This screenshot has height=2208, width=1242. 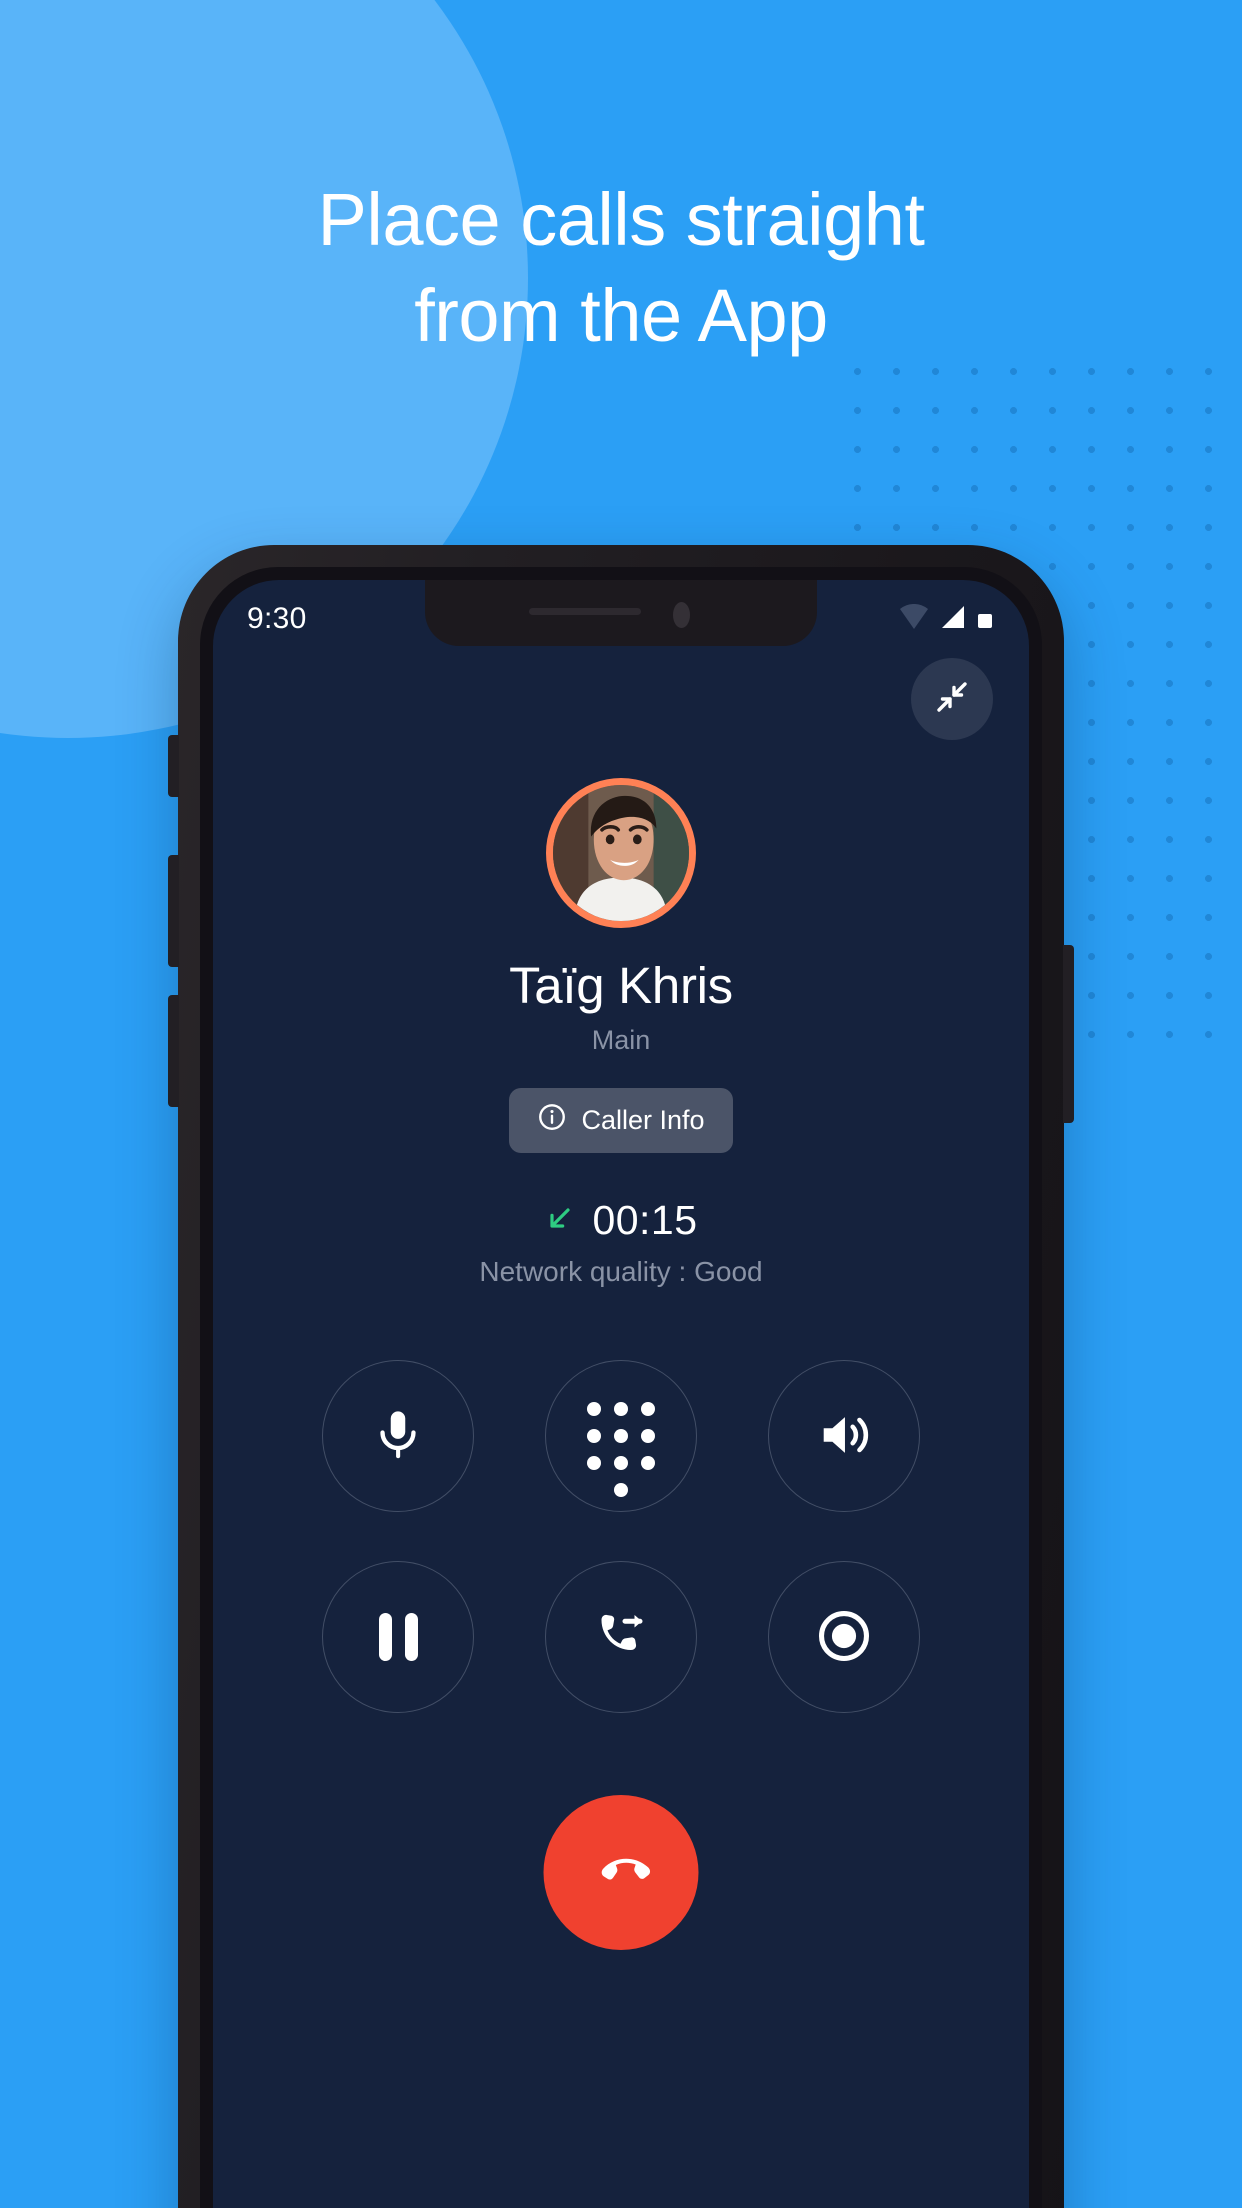 What do you see at coordinates (560, 1220) in the screenshot?
I see `incoming-call-arrow-icon` at bounding box center [560, 1220].